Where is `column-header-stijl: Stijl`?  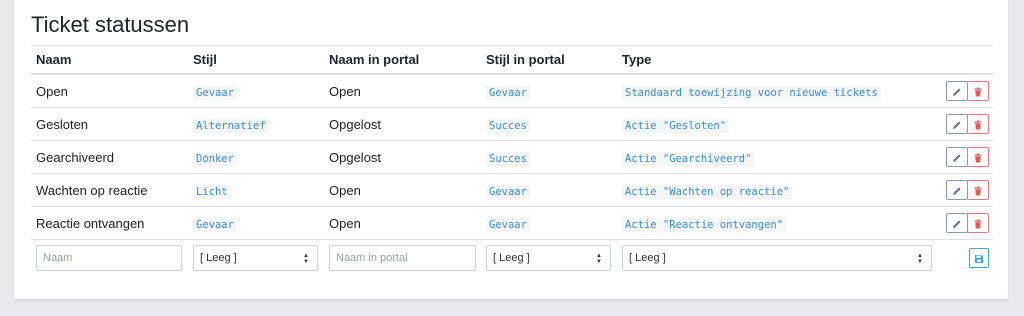 column-header-stijl: Stijl is located at coordinates (256, 60).